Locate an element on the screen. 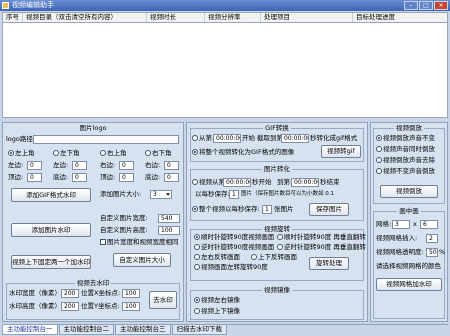  pic-range-radio: 视频从第: is located at coordinates (209, 182).